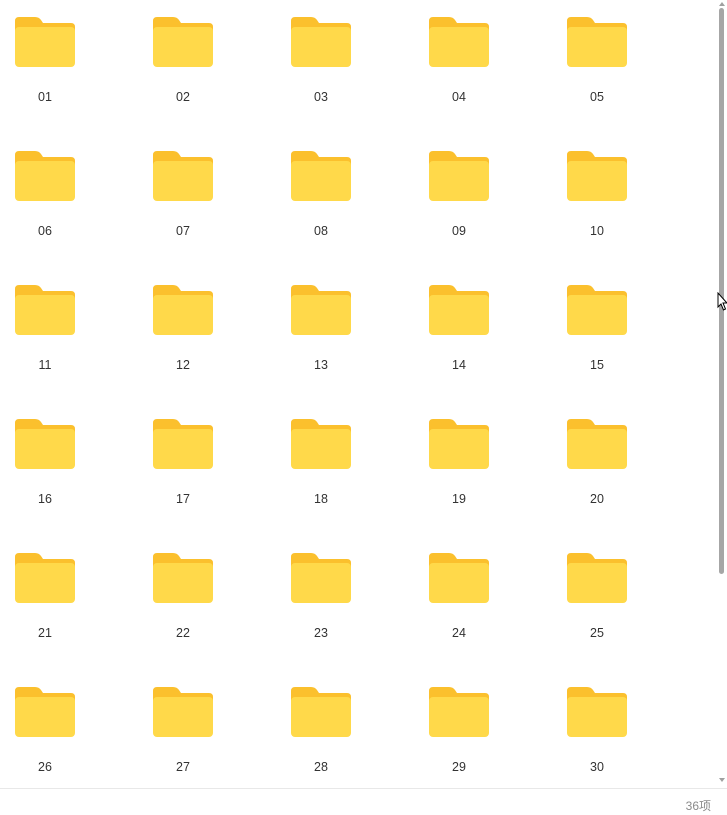 This screenshot has height=815, width=727. Describe the element at coordinates (721, 291) in the screenshot. I see `scrollbar-thumb` at that location.